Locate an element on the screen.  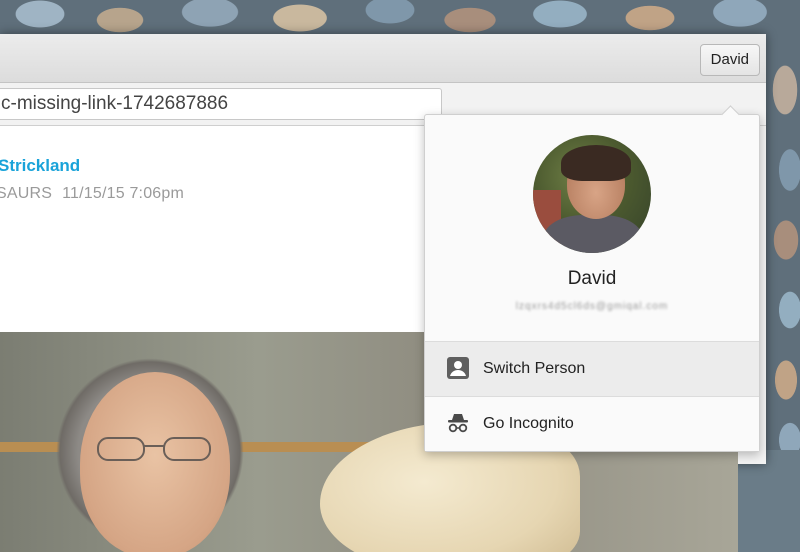
go-incognito-menu-item: Go Incognito is located at coordinates (592, 423).